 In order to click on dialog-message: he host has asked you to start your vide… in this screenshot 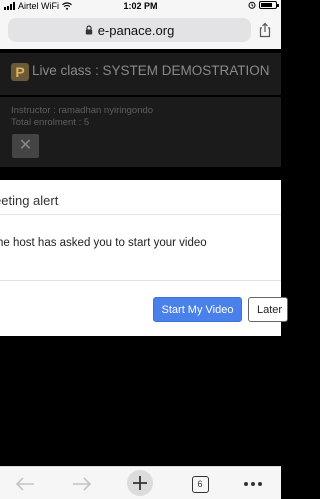, I will do `click(103, 243)`.